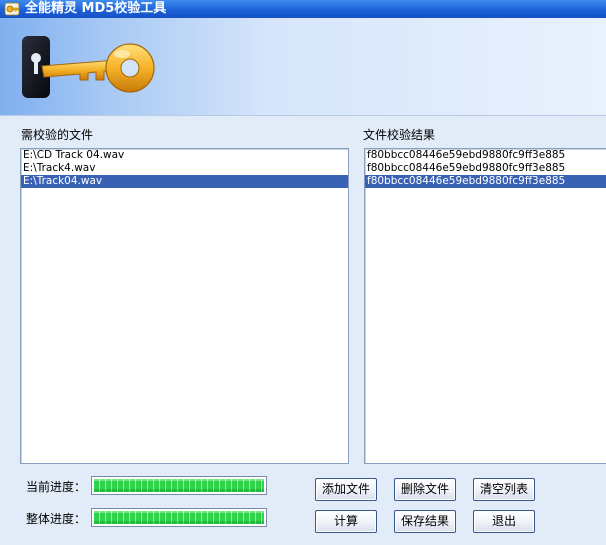 The height and width of the screenshot is (545, 606). What do you see at coordinates (425, 521) in the screenshot?
I see `save-result-button: 保存结果` at bounding box center [425, 521].